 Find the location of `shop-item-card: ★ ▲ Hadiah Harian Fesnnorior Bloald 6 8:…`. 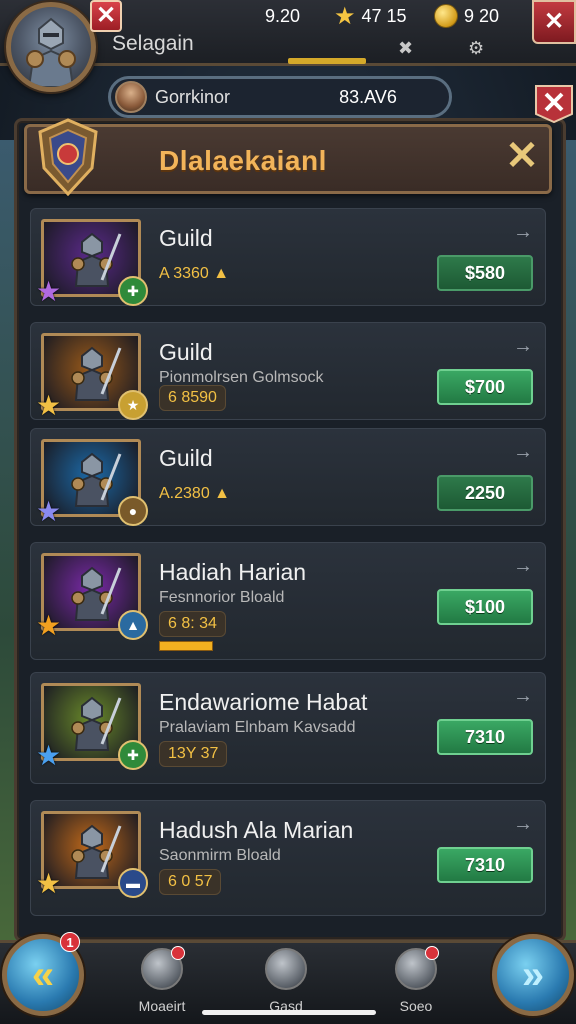

shop-item-card: ★ ▲ Hadiah Harian Fesnnorior Bloald 6 8:… is located at coordinates (288, 601).